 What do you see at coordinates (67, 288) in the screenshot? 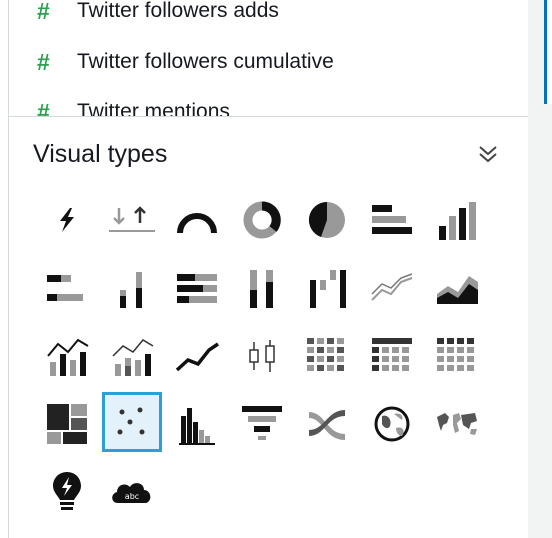
I see `horizontal-stacked-bar-icon` at bounding box center [67, 288].